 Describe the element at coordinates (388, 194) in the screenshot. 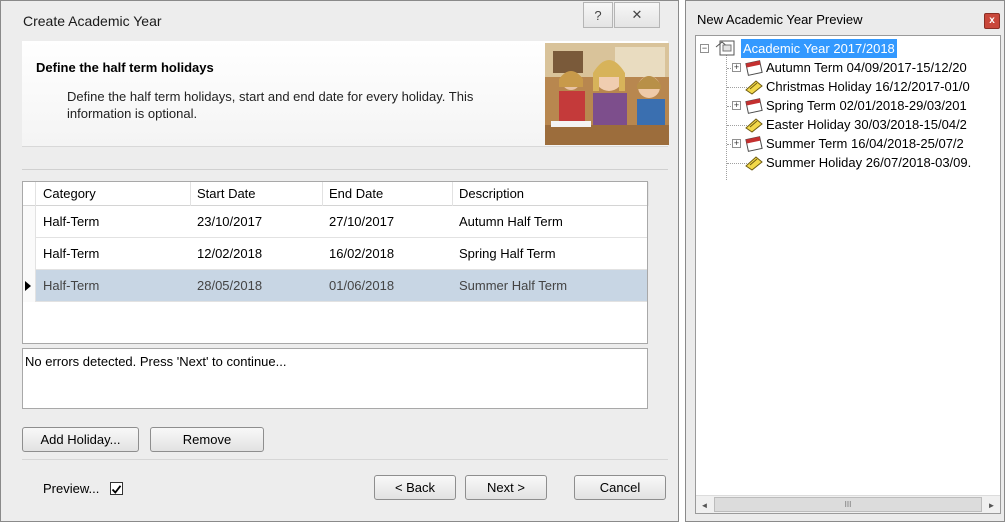

I see `column-header-end-date: End Date` at that location.